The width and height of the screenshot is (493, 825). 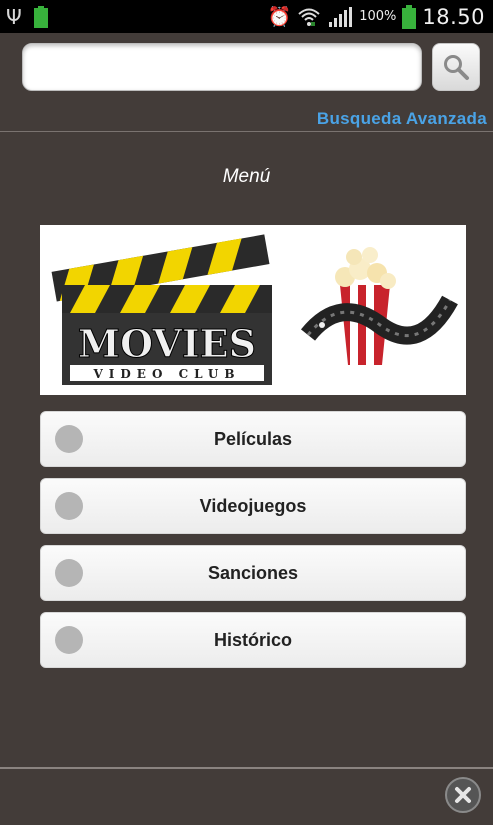 I want to click on menu-item-label: Sanciones, so click(x=253, y=572).